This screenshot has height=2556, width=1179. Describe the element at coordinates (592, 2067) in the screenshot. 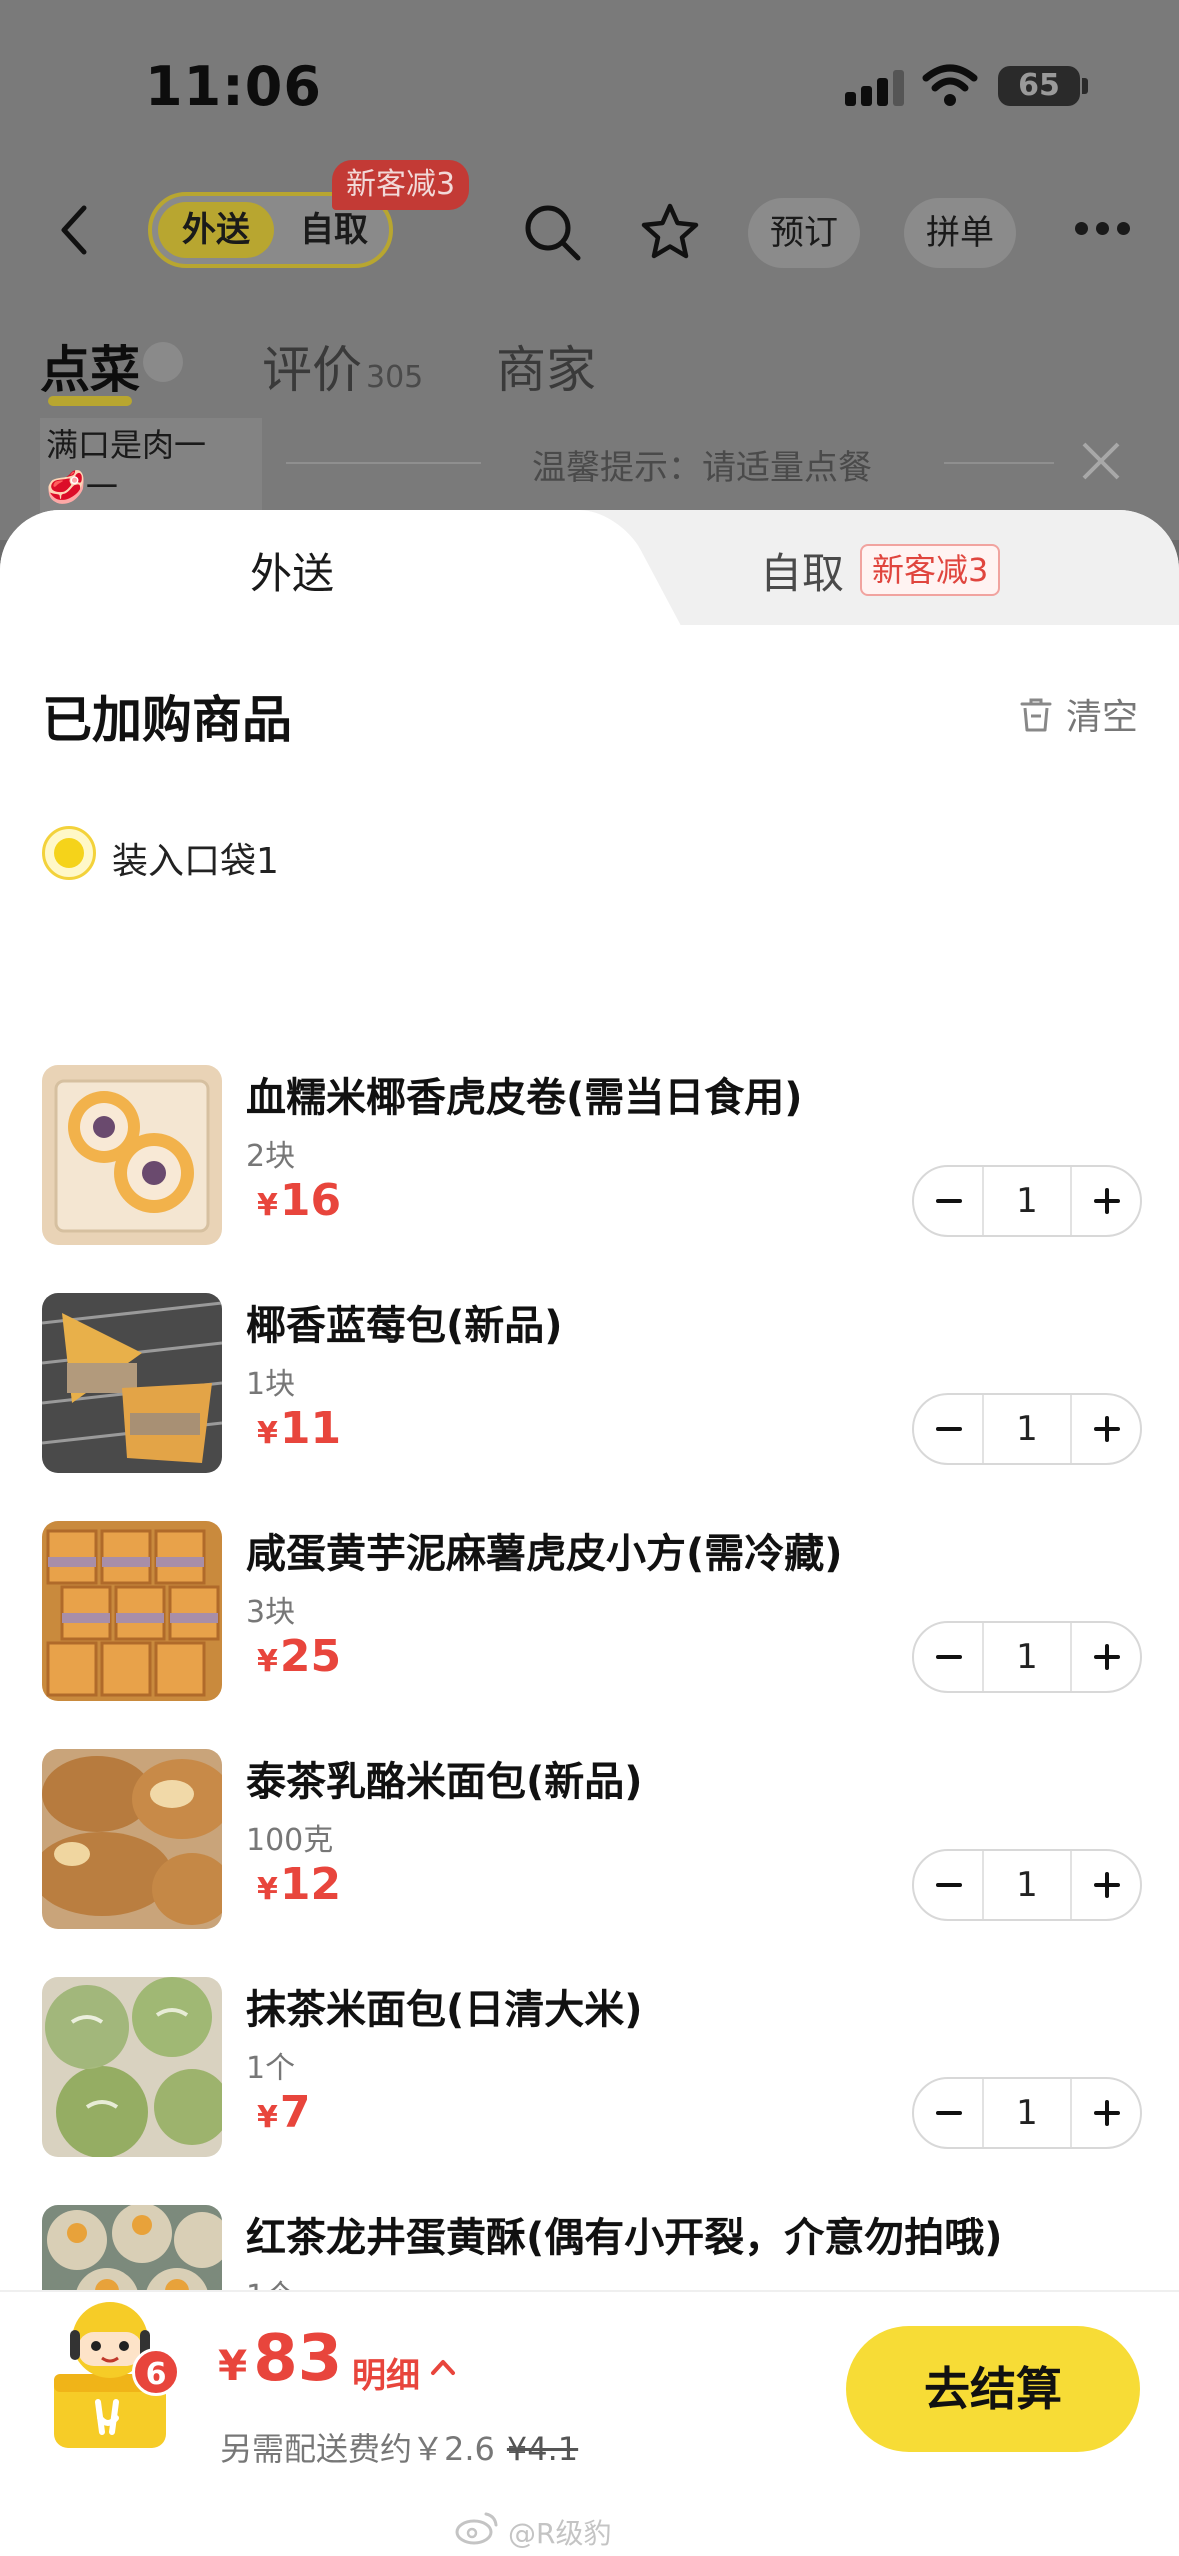

I see `cart-item: 抹茶米面包(日清大米) 1个 ¥7 1` at that location.